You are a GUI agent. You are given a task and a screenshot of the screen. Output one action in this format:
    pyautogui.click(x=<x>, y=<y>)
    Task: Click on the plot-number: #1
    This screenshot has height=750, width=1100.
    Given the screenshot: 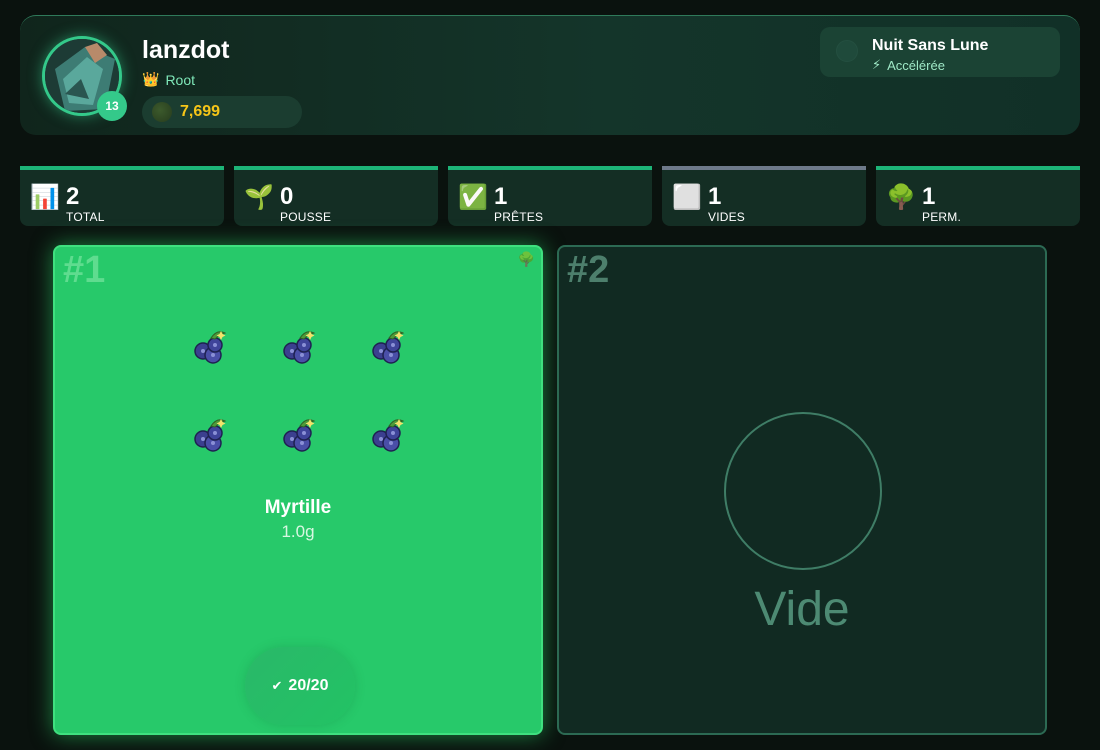 What is the action you would take?
    pyautogui.click(x=84, y=270)
    